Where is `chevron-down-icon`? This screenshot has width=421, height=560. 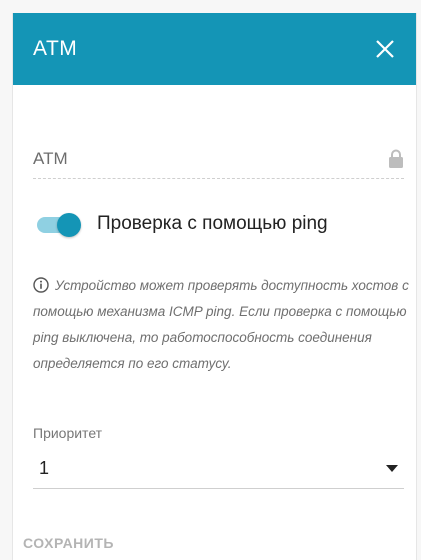 chevron-down-icon is located at coordinates (395, 468).